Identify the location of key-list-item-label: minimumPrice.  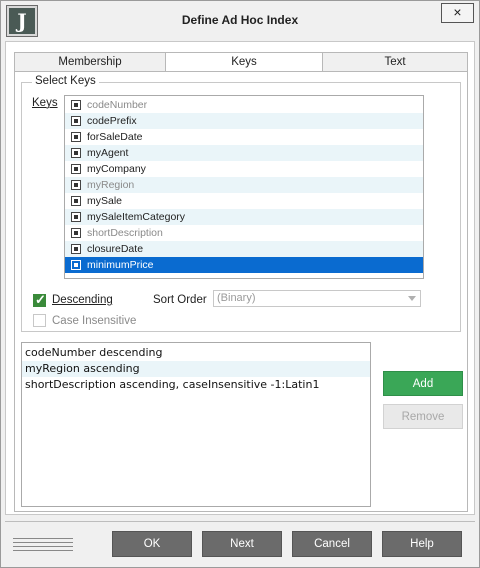
(120, 265).